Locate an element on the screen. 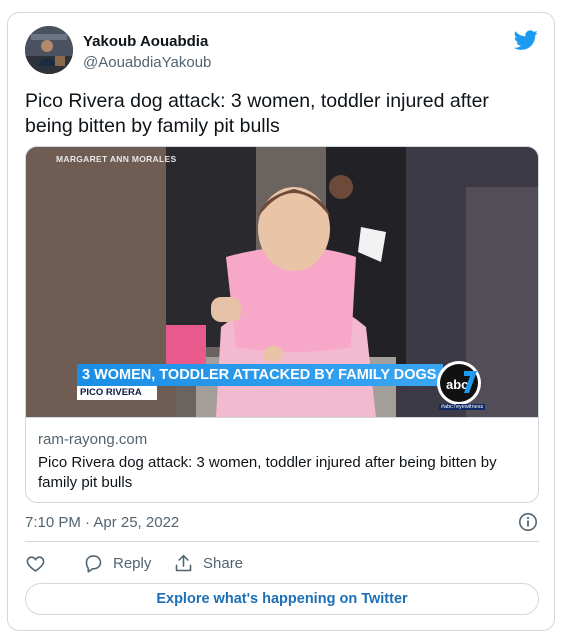  link-domain: ram-rayong.com is located at coordinates (93, 439).